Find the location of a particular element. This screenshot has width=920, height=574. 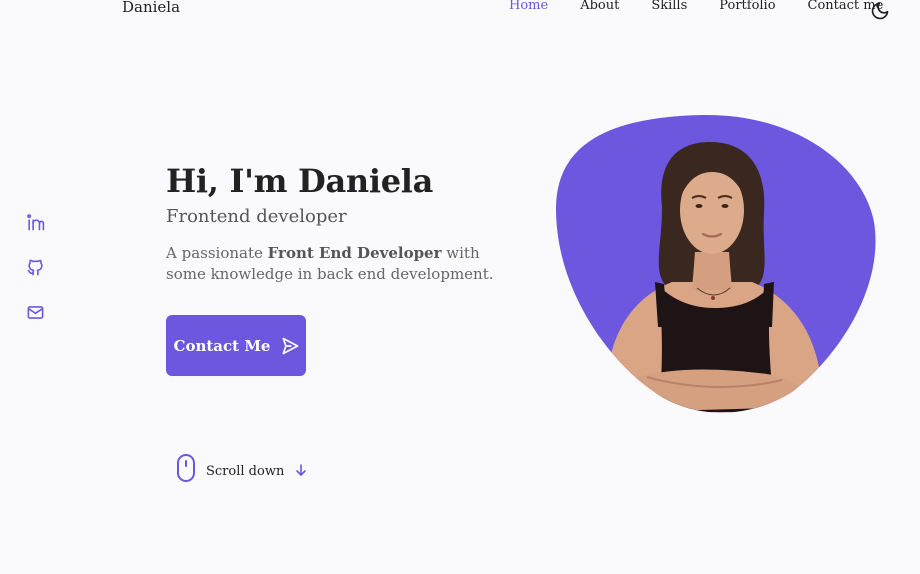

nav-skills: Skills is located at coordinates (669, 7).